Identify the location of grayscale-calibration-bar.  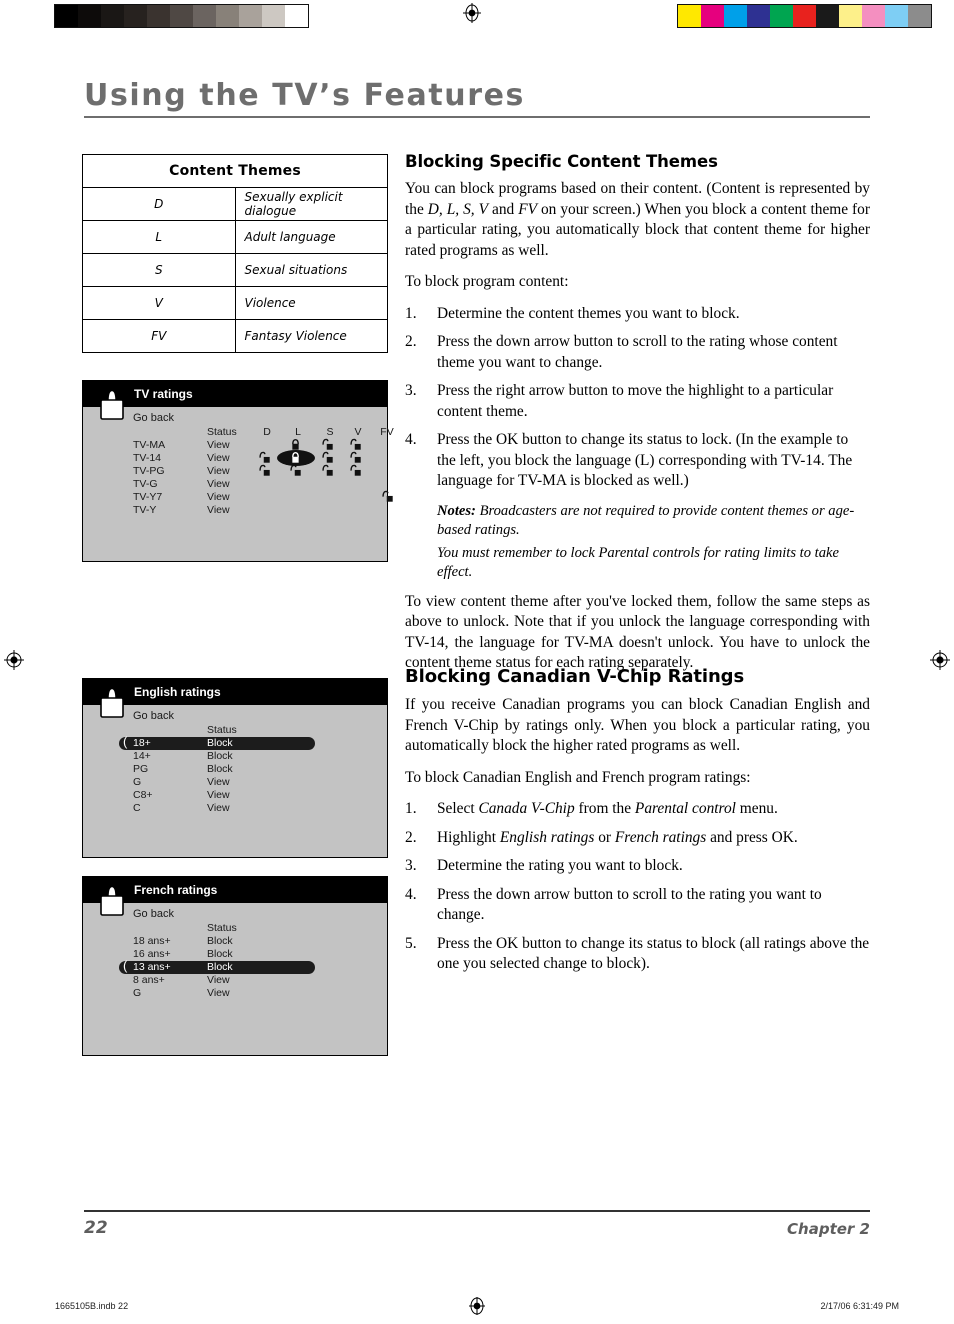
(181, 16).